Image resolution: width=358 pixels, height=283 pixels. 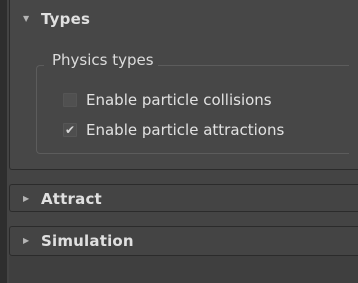 I want to click on enable-particle-attractions-label: Enable particle attractions, so click(x=185, y=130).